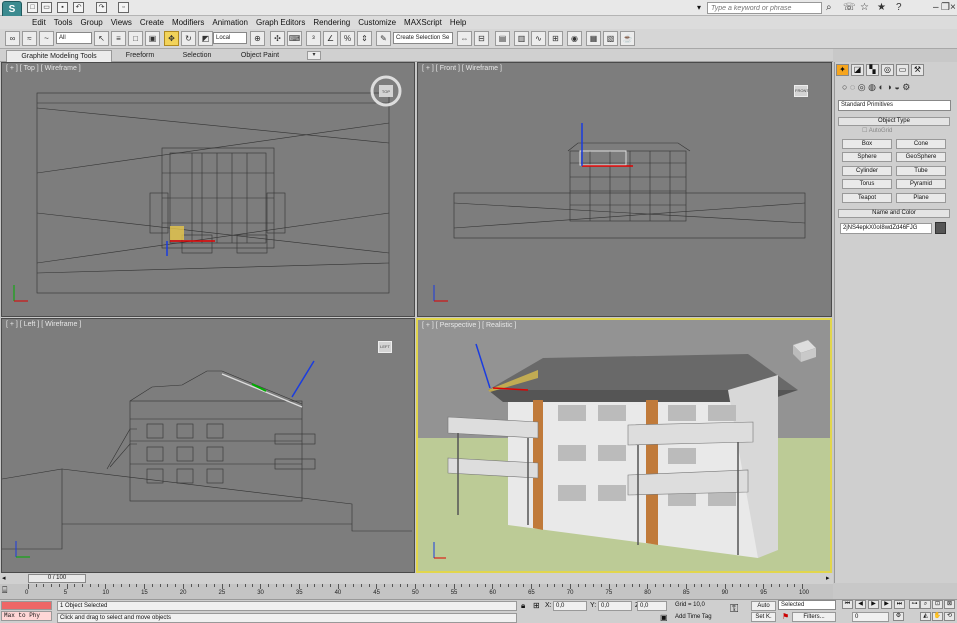 This screenshot has width=957, height=623. Describe the element at coordinates (188, 22) in the screenshot. I see `menu-modifiers: Modifiers` at that location.